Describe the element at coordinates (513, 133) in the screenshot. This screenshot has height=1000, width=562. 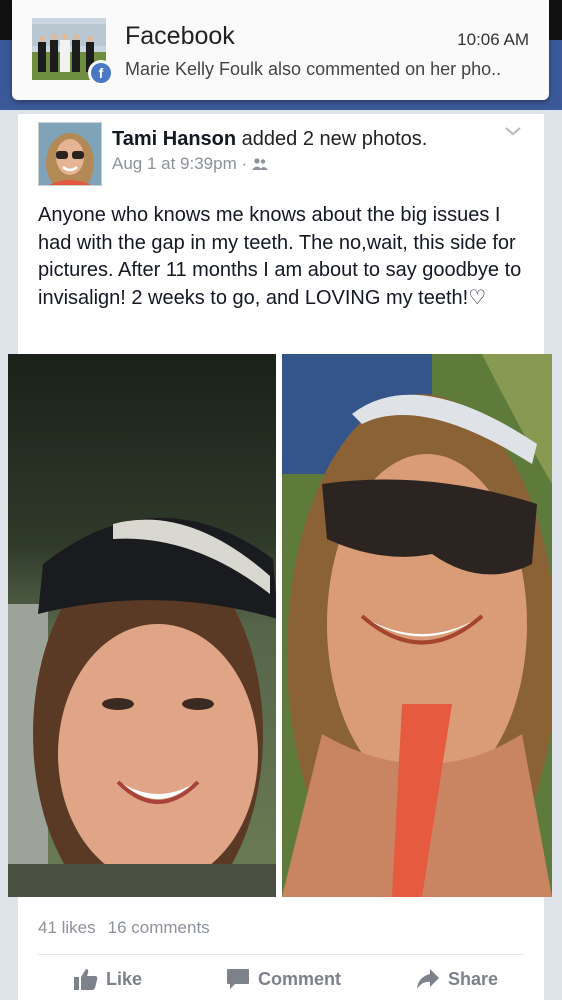
I see `chevron-down-icon` at that location.